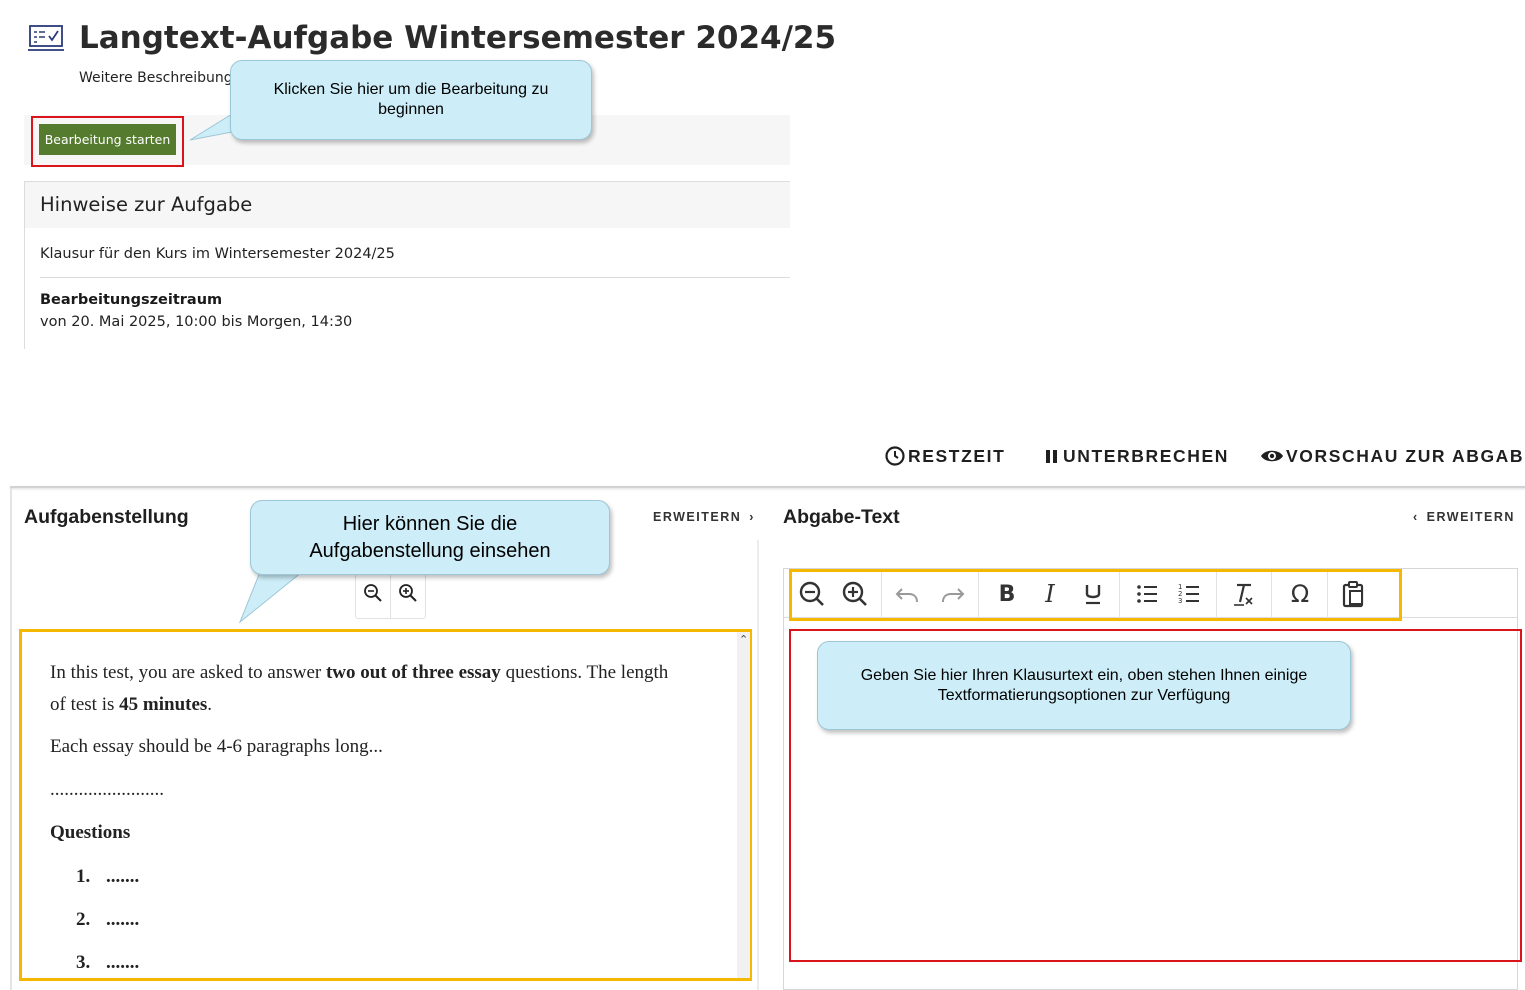 The image size is (1525, 990). What do you see at coordinates (1416, 517) in the screenshot?
I see `chevron-left-icon: ‹` at bounding box center [1416, 517].